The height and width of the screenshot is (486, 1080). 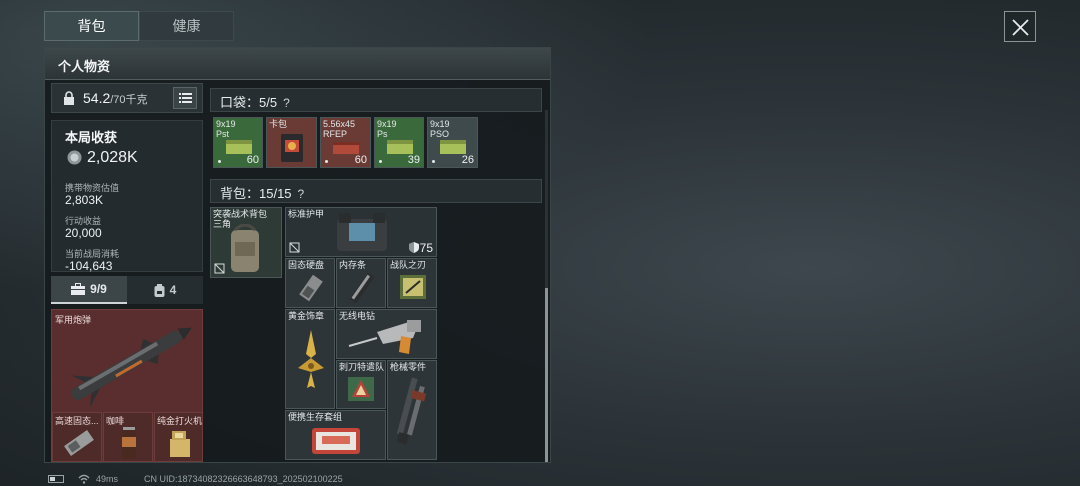 What do you see at coordinates (353, 265) in the screenshot?
I see `item-label: 内存条` at bounding box center [353, 265].